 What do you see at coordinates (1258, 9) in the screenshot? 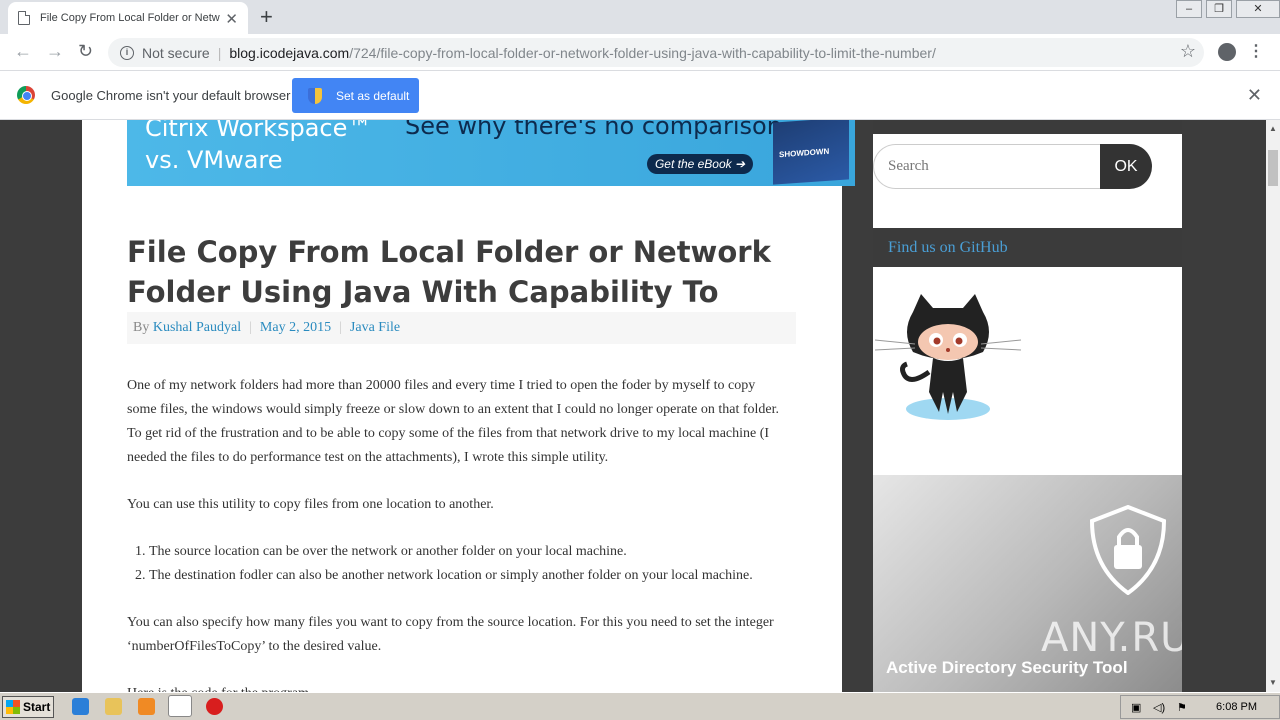
I see `window-close-icon: ✕` at bounding box center [1258, 9].